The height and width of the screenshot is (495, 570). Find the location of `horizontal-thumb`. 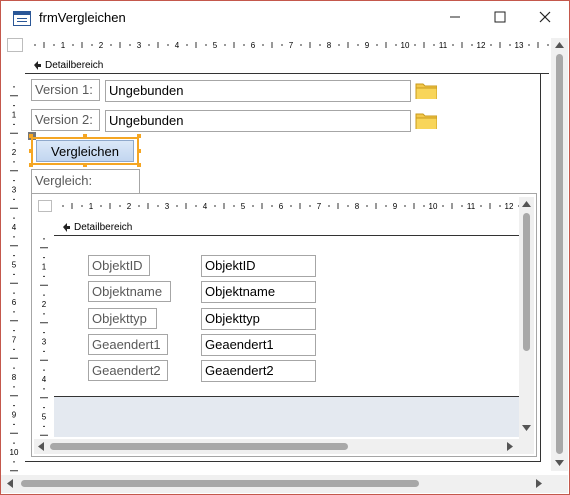

horizontal-thumb is located at coordinates (220, 483).